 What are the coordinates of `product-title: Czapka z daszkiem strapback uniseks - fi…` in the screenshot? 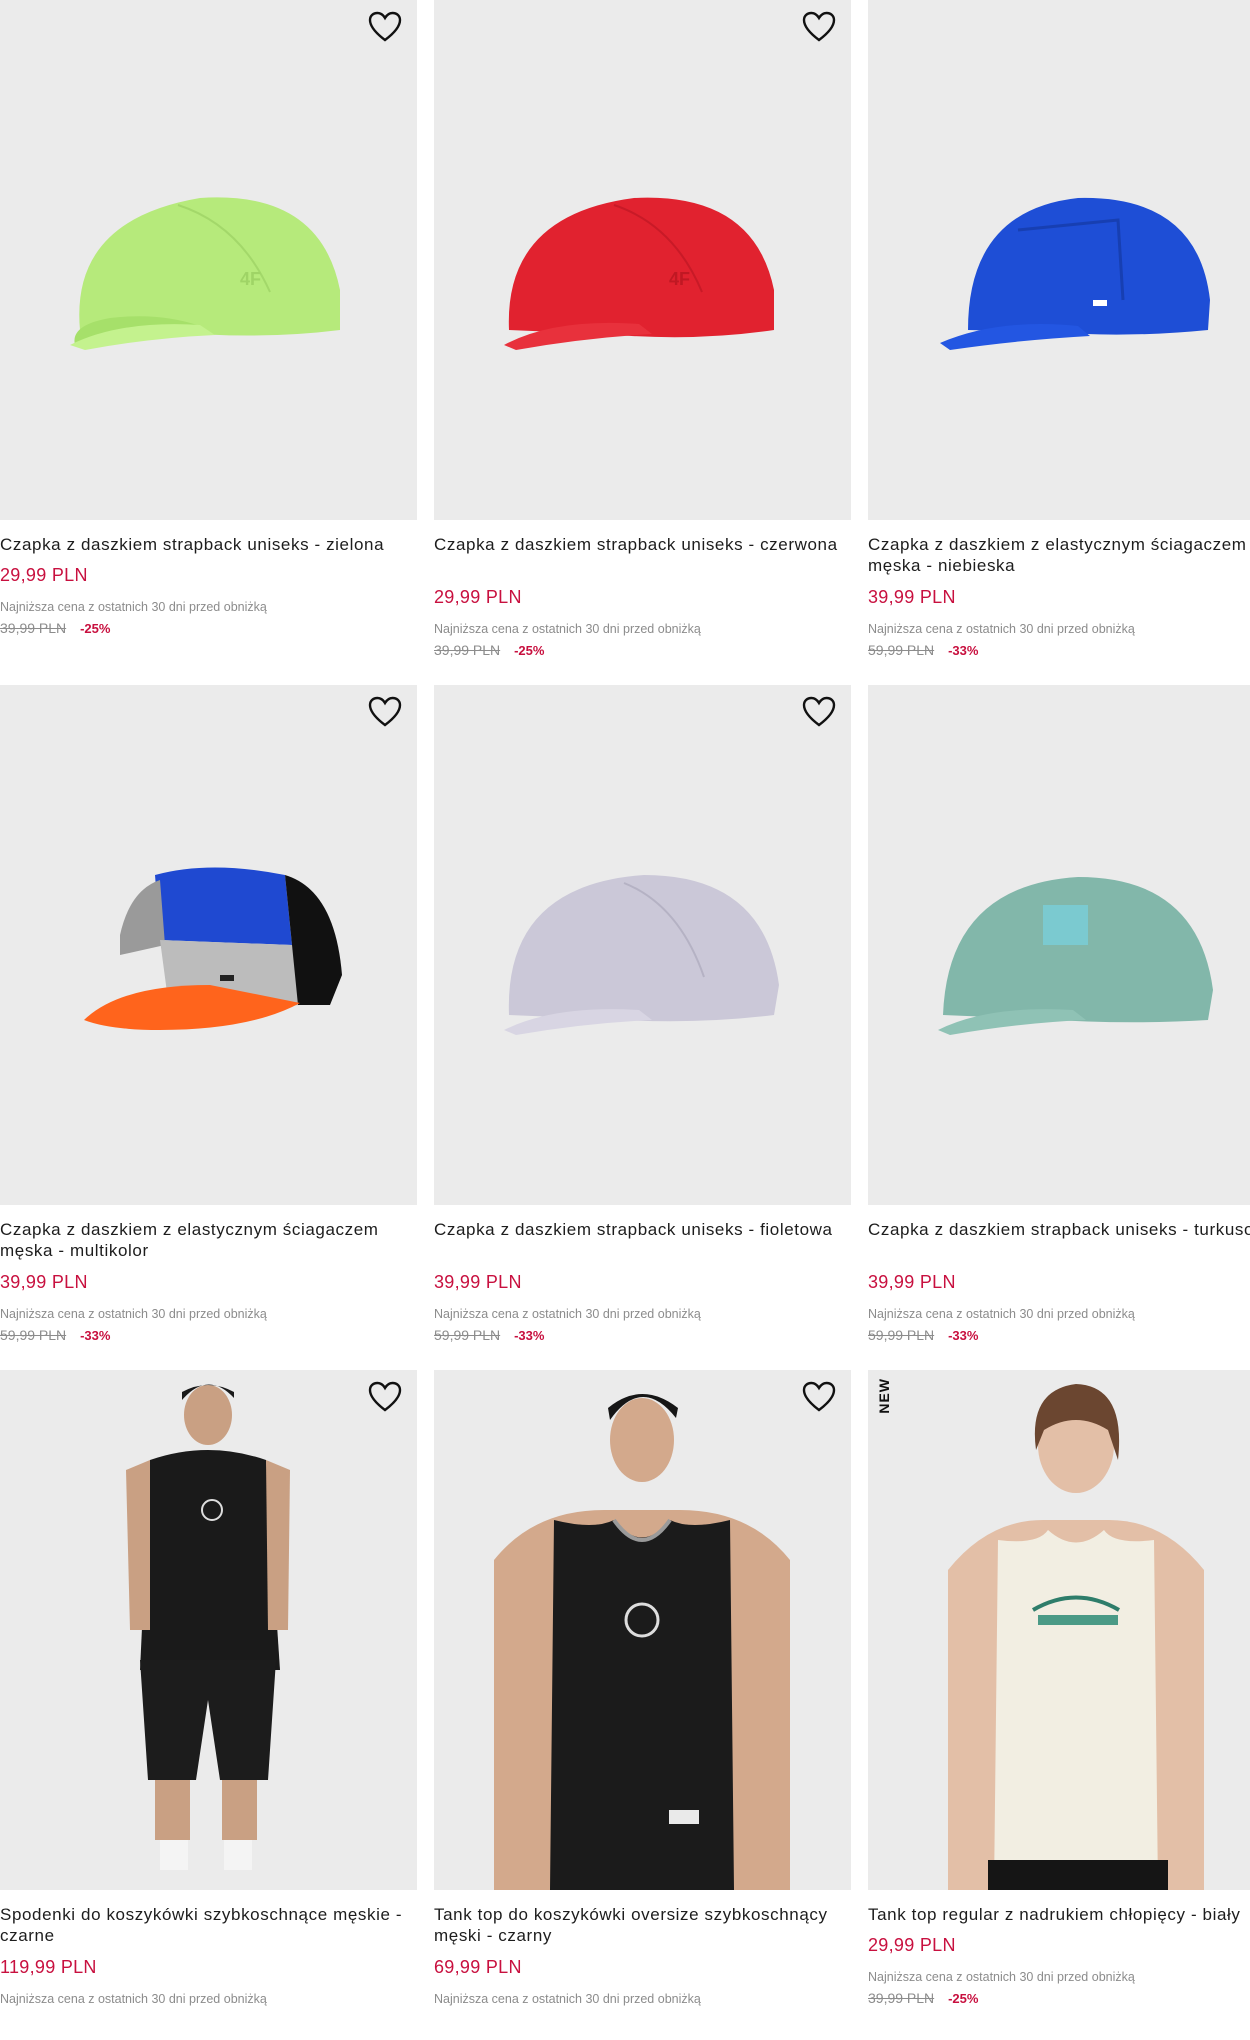 It's located at (642, 1229).